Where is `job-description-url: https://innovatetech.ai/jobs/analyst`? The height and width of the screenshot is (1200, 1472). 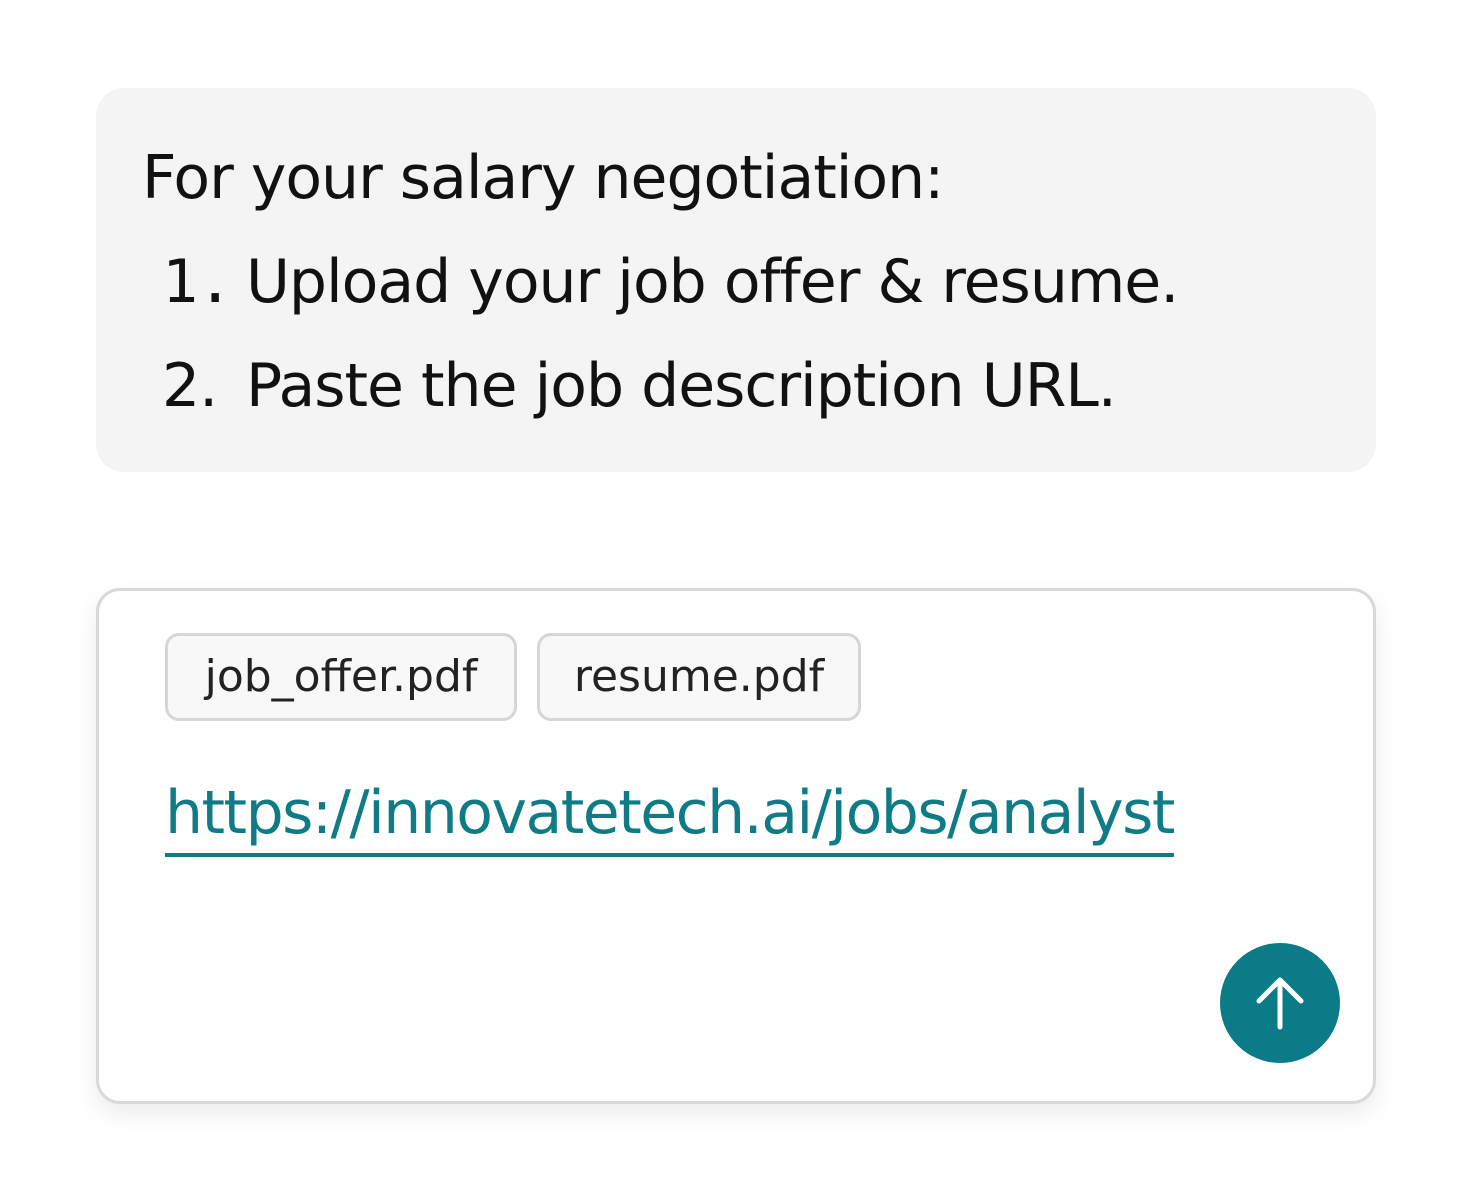 job-description-url: https://innovatetech.ai/jobs/analyst is located at coordinates (670, 815).